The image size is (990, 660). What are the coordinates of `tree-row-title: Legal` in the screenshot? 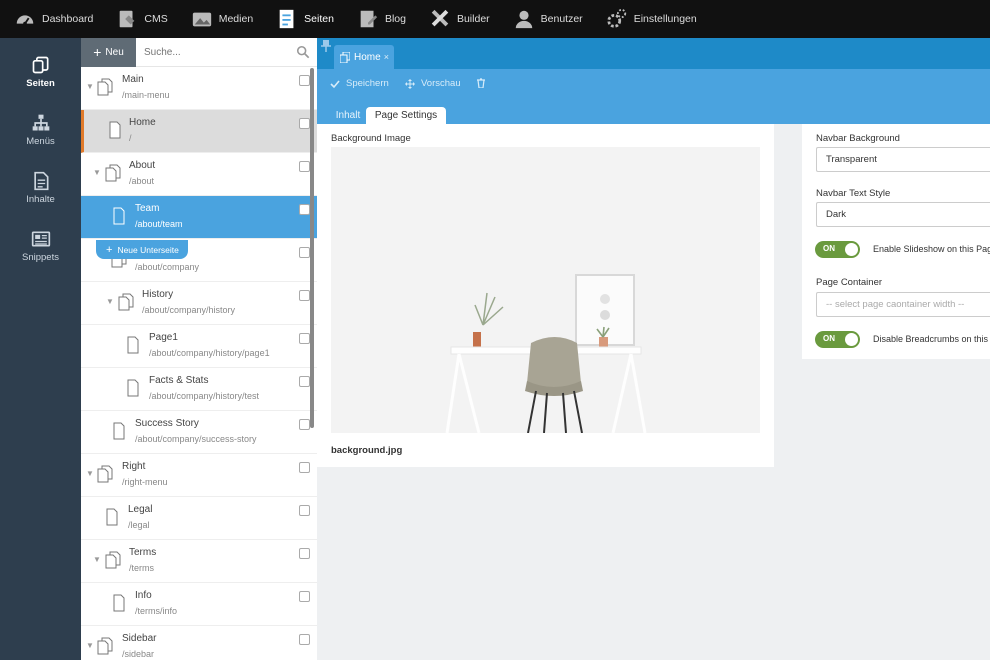 It's located at (140, 509).